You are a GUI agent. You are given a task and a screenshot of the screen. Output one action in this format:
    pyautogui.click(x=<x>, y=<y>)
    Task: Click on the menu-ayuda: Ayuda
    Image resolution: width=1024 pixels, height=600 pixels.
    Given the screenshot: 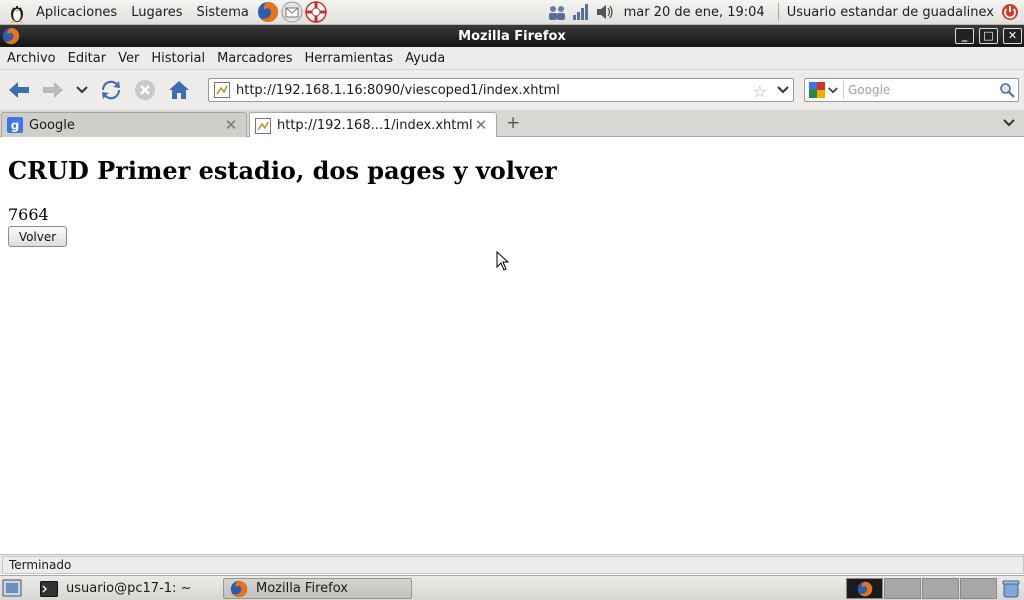 What is the action you would take?
    pyautogui.click(x=425, y=58)
    